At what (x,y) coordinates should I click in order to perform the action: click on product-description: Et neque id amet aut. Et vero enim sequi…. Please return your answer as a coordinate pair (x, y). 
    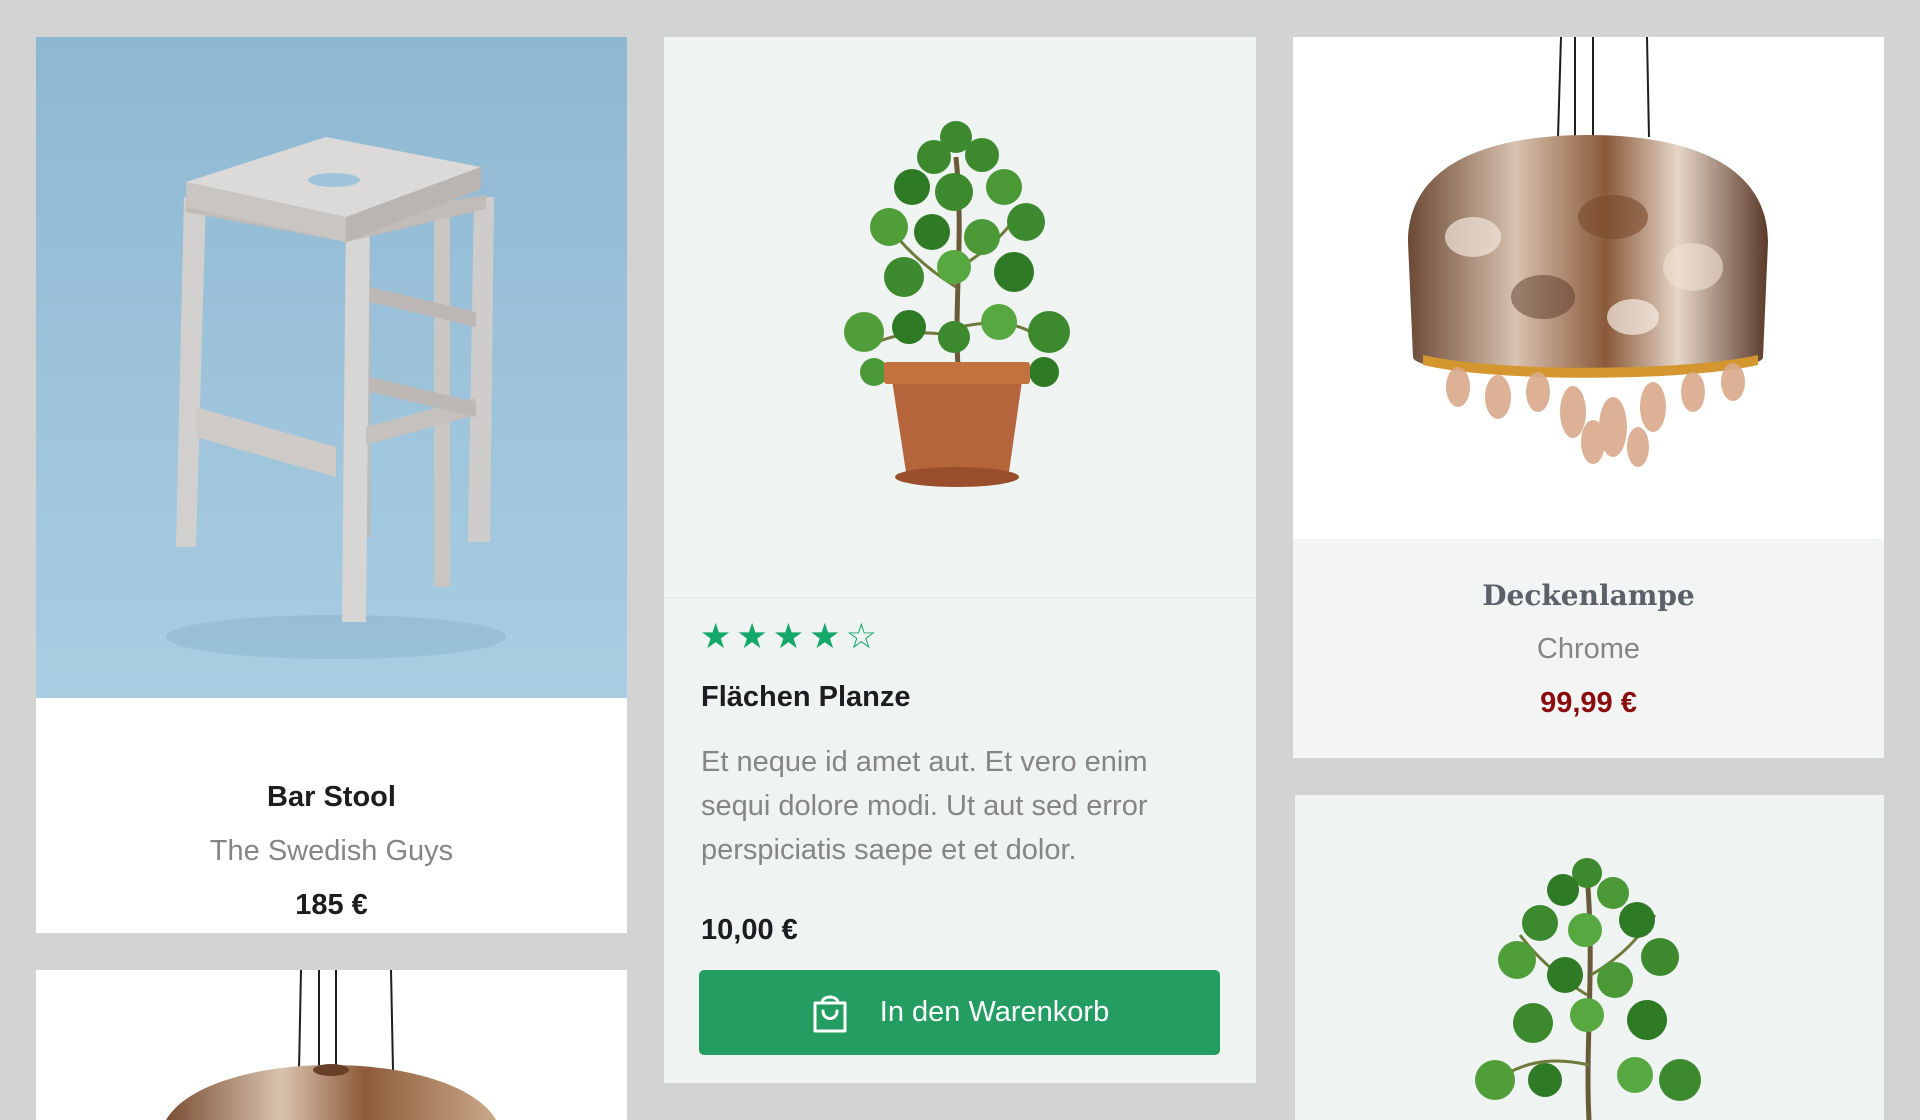
    Looking at the image, I should click on (924, 806).